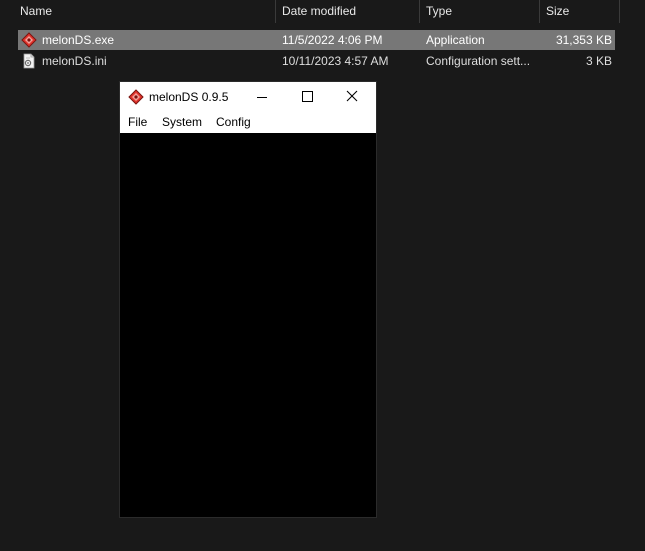  I want to click on column-header-size: Size, so click(580, 11).